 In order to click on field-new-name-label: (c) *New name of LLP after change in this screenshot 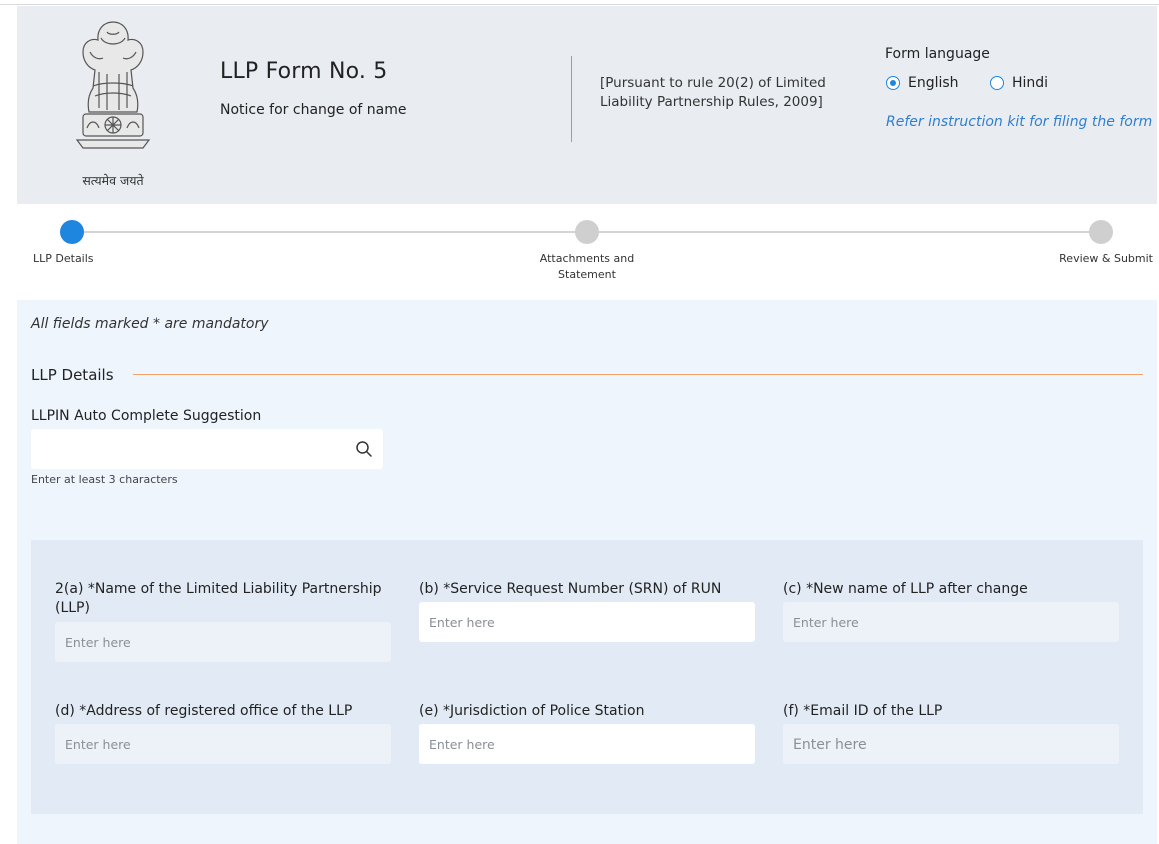, I will do `click(905, 589)`.